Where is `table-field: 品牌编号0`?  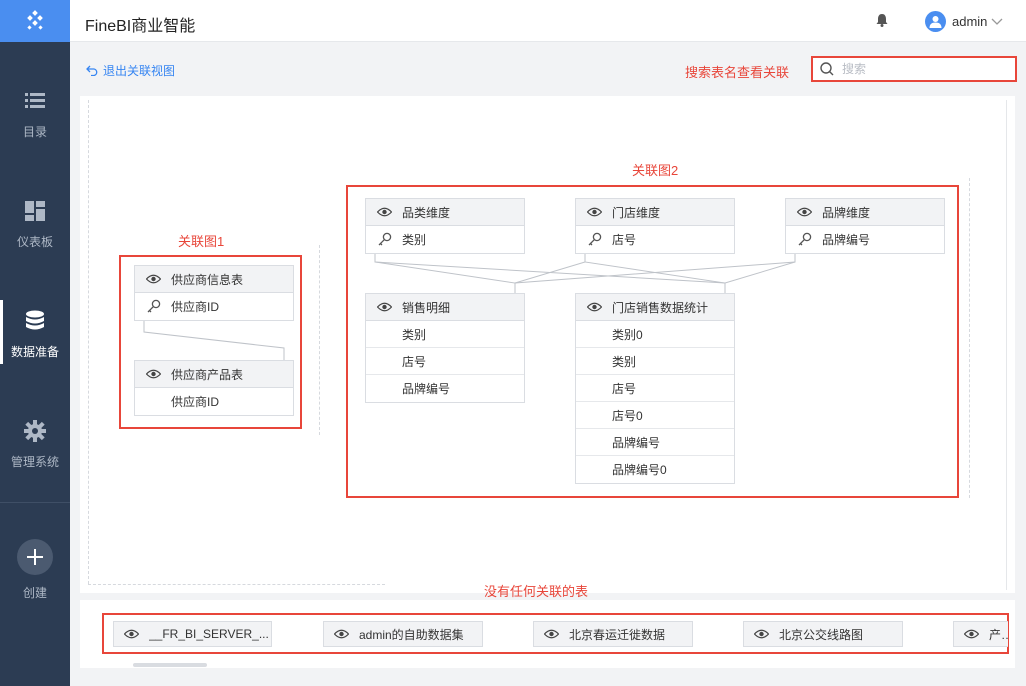 table-field: 品牌编号0 is located at coordinates (639, 470).